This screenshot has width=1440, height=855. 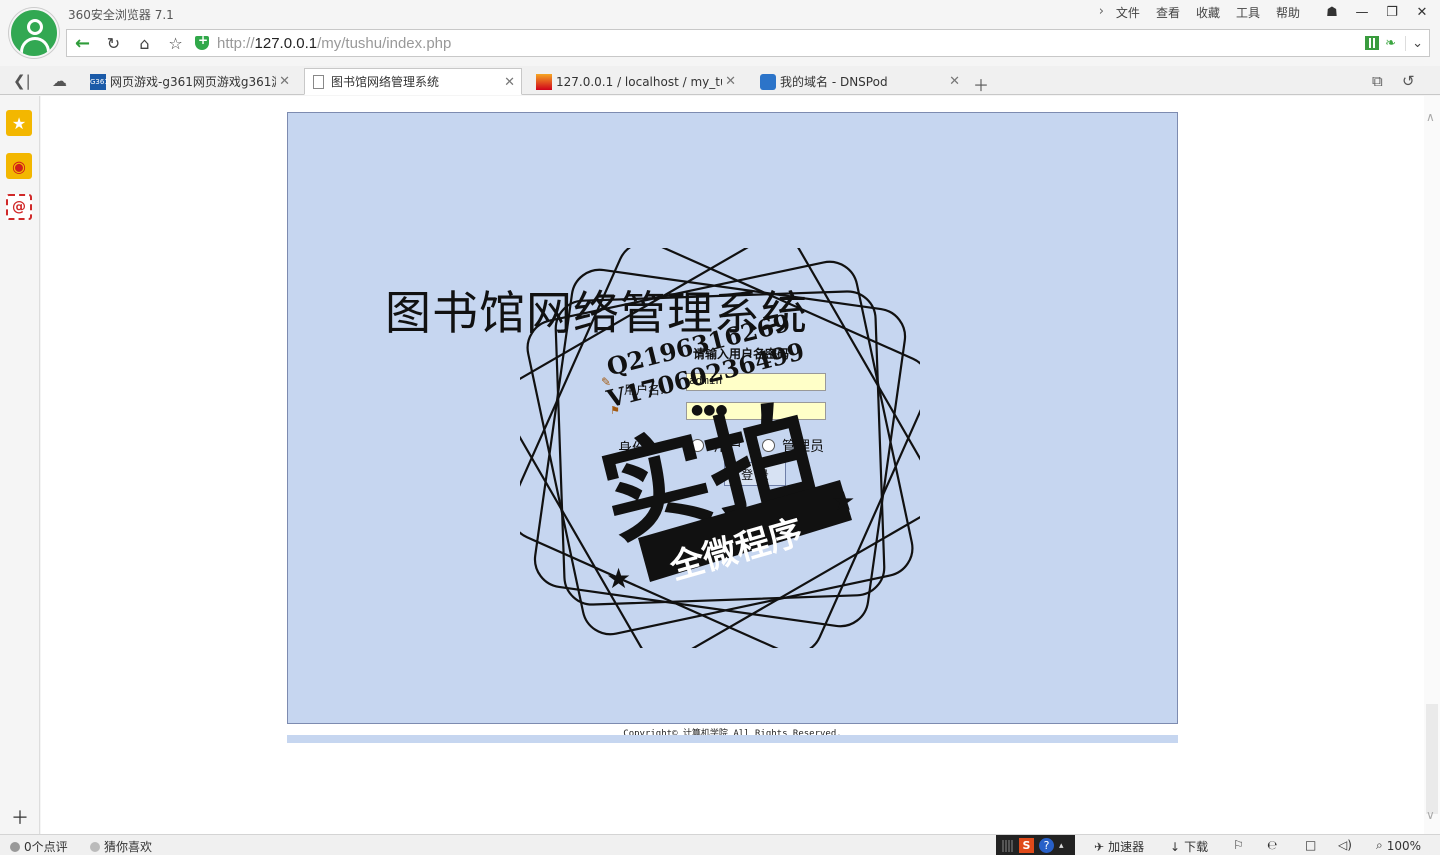 What do you see at coordinates (1408, 81) in the screenshot?
I see `undo-close-icon: ↺` at bounding box center [1408, 81].